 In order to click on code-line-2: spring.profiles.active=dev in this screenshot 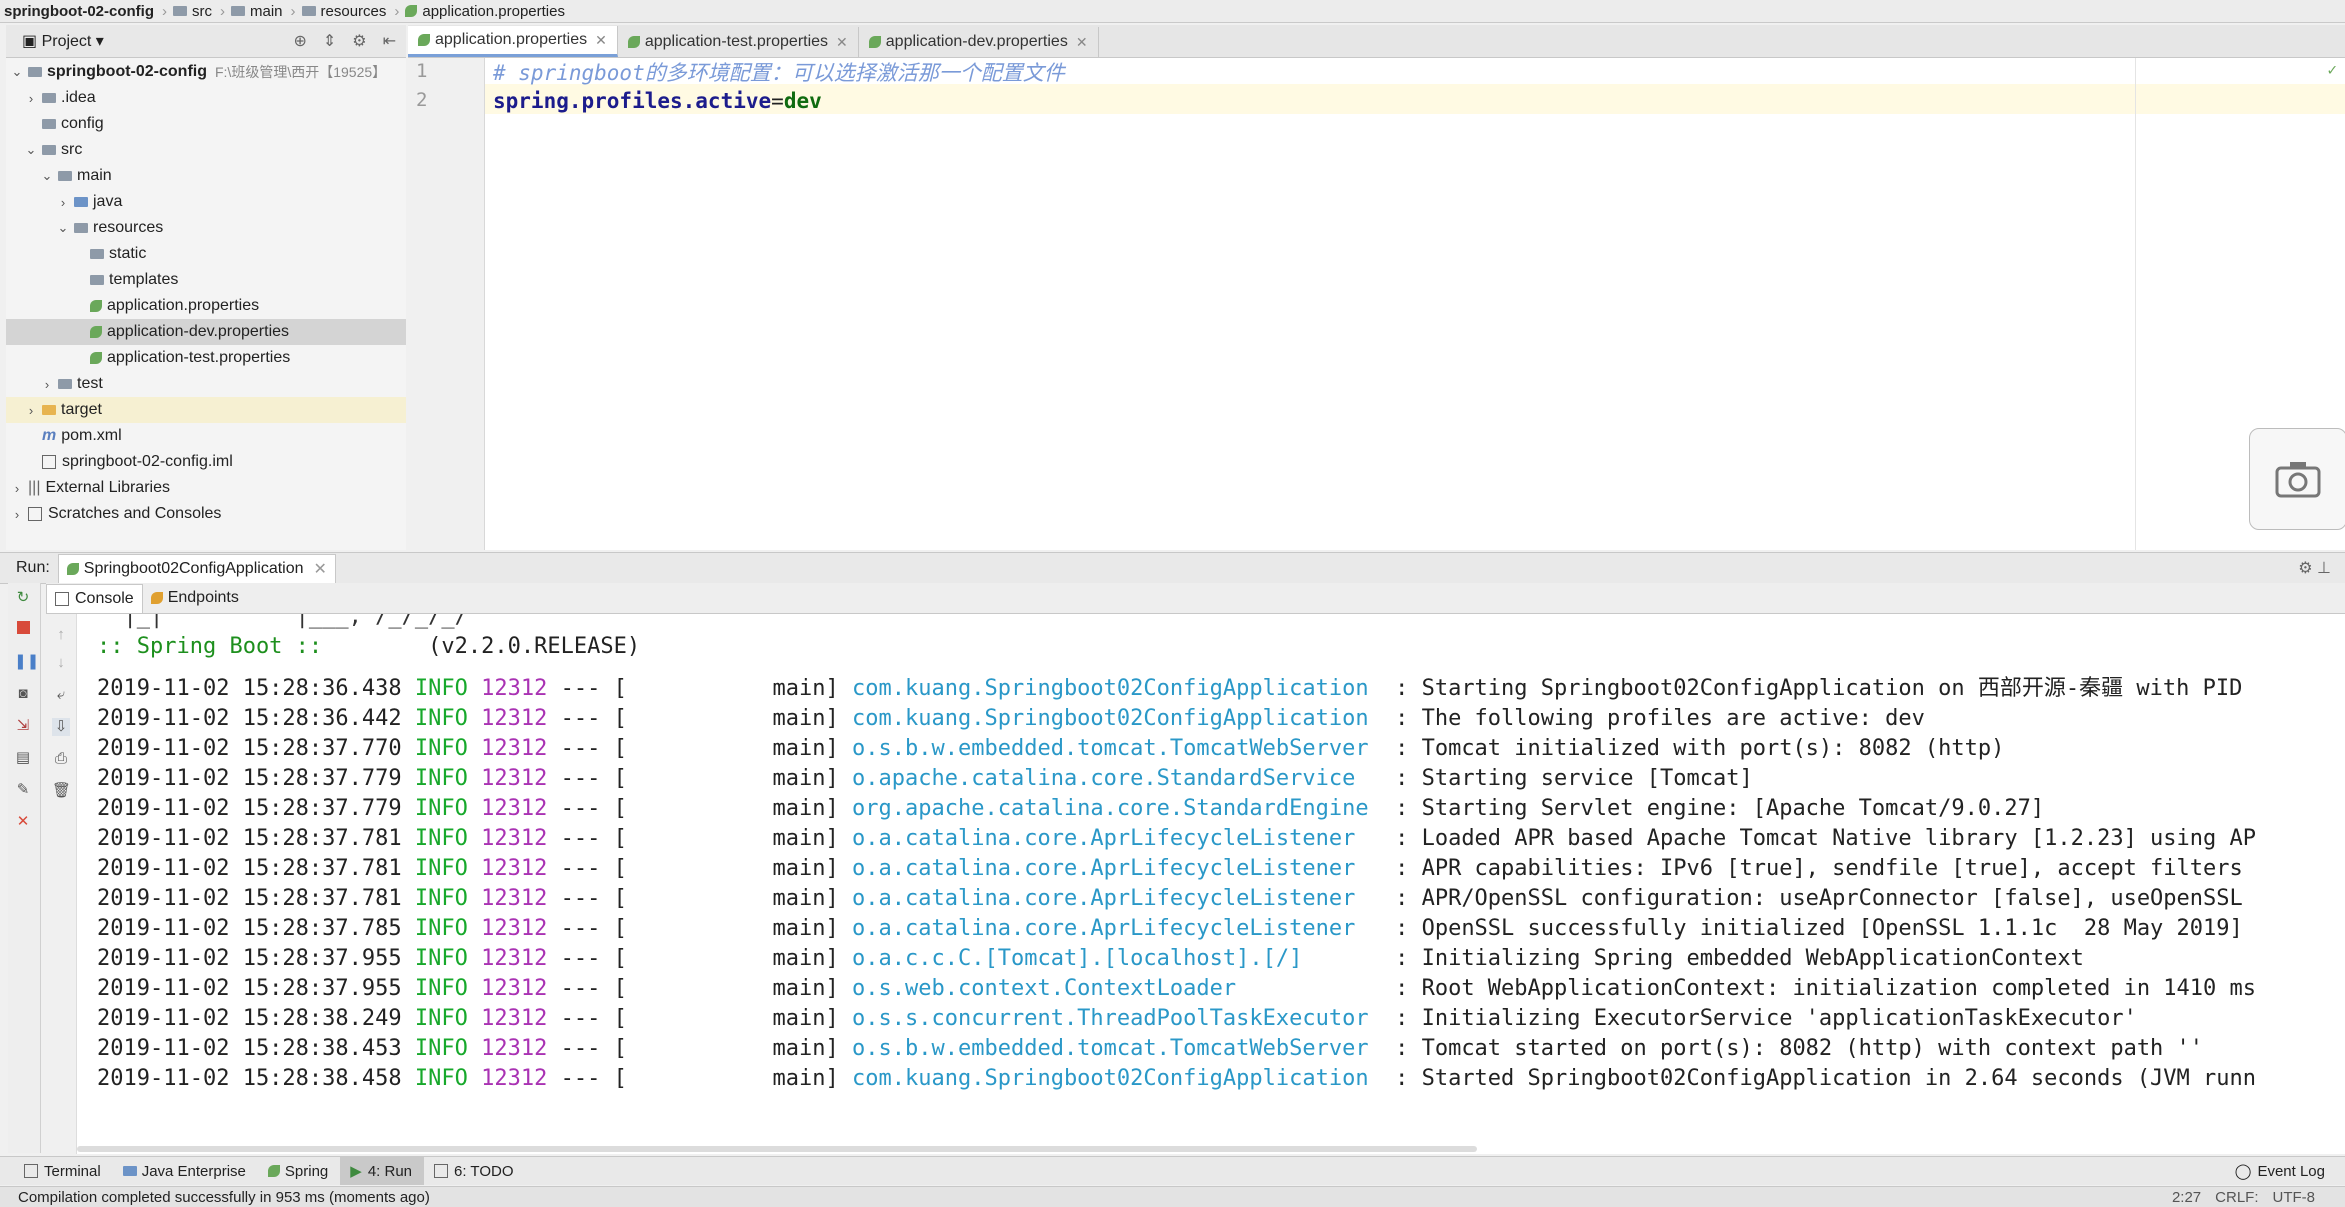, I will do `click(657, 101)`.